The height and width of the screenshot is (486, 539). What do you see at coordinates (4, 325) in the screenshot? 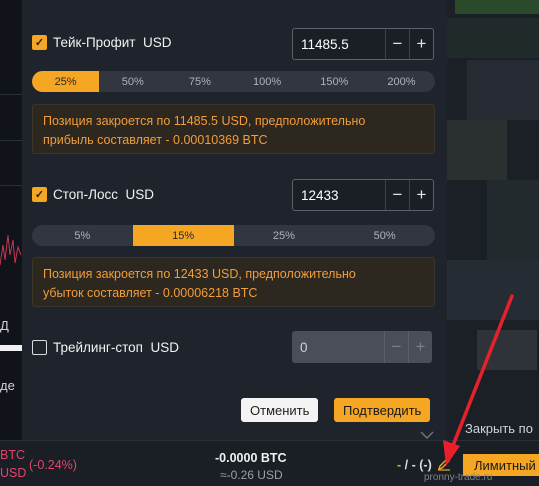
I see `background-letter: Д` at bounding box center [4, 325].